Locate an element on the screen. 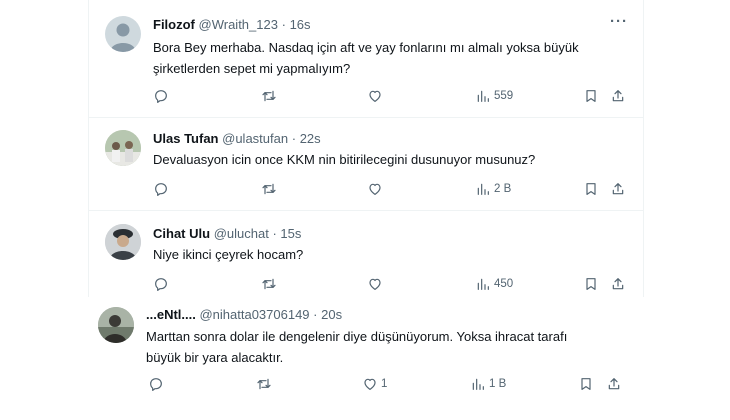  tweet-text-line: Niye ikinci çeyrek hocam? is located at coordinates (228, 254).